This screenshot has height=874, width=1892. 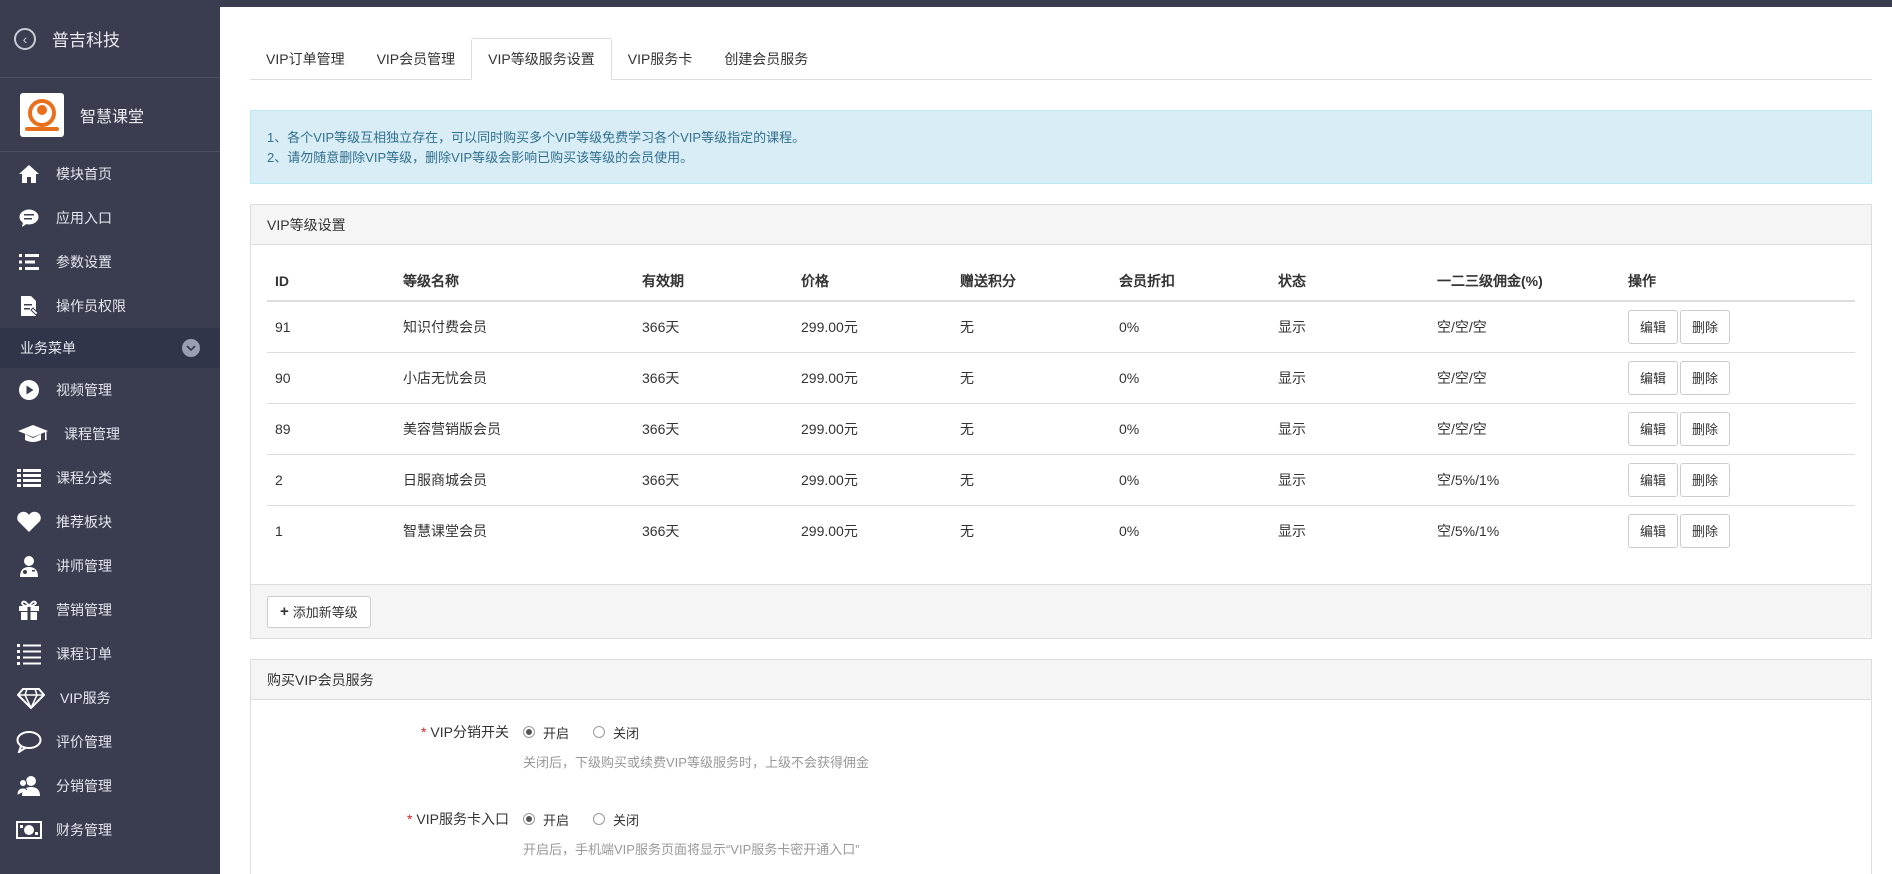 What do you see at coordinates (691, 819) in the screenshot?
I see `radio-group: 开启 关闭` at bounding box center [691, 819].